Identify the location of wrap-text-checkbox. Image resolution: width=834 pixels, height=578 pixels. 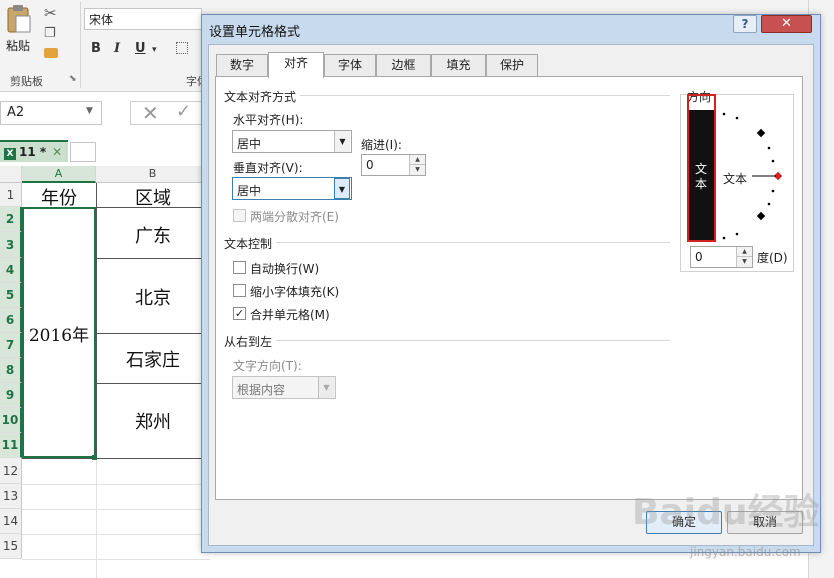
(239, 267).